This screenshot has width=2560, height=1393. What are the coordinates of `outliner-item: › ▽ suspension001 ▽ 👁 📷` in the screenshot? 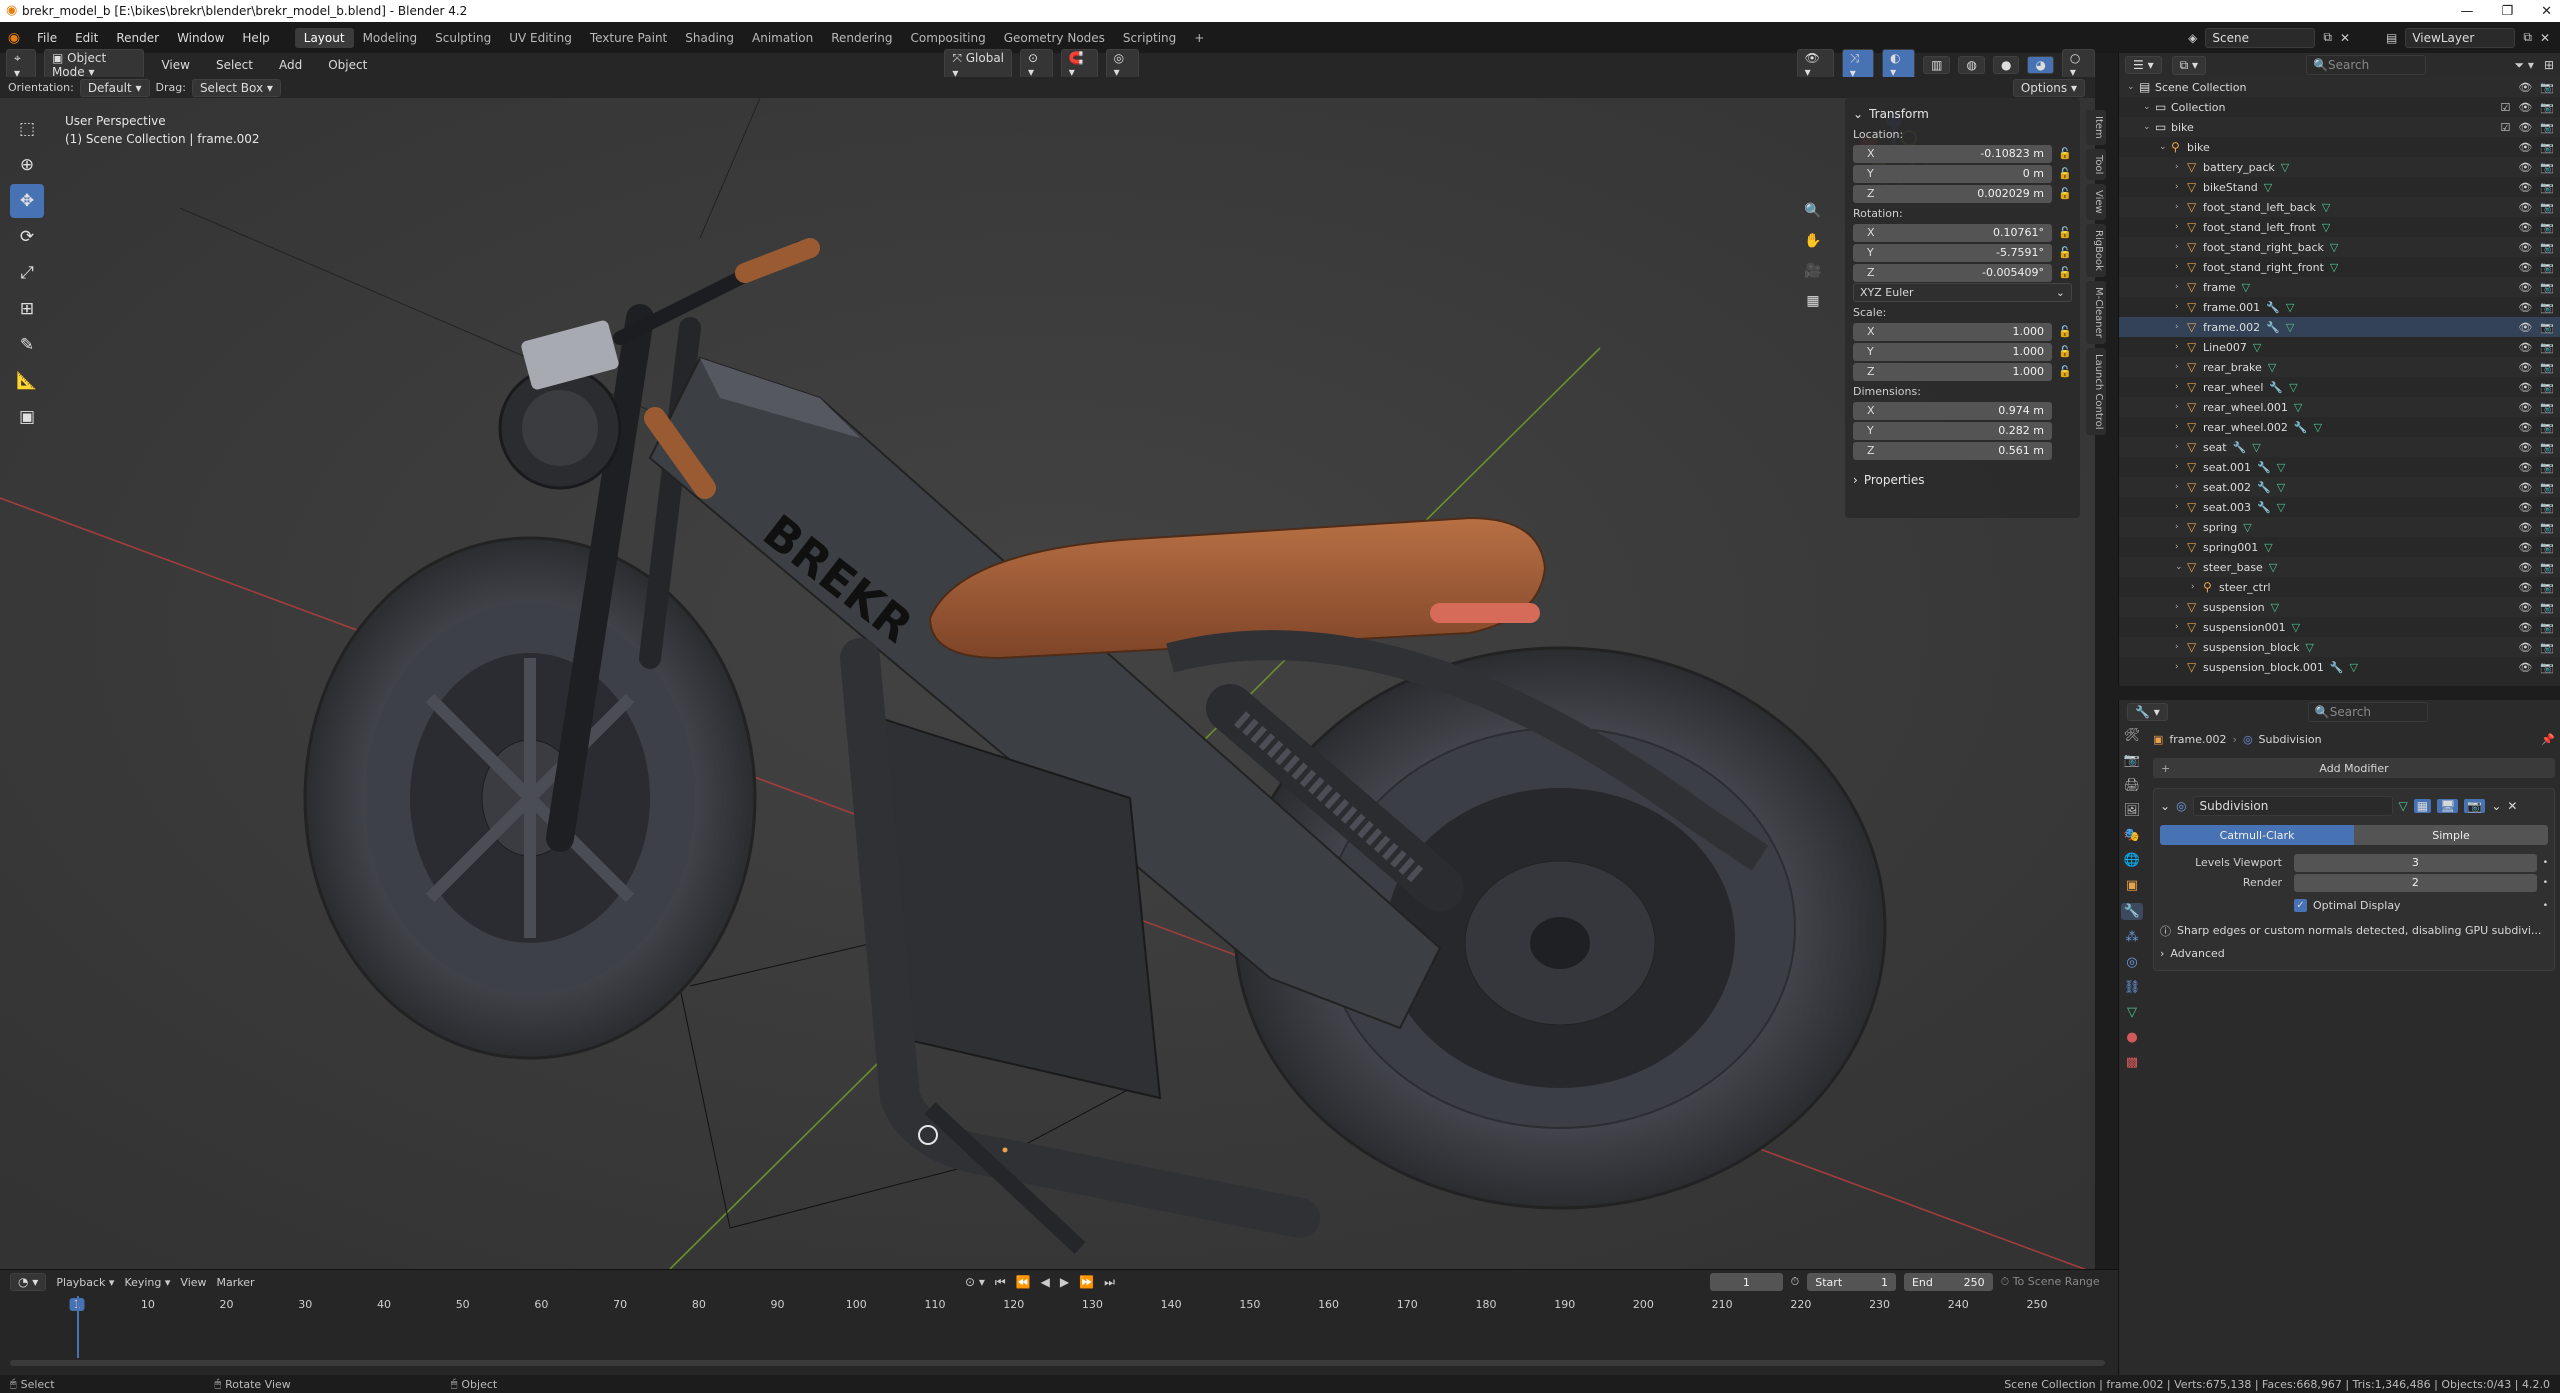 It's located at (2339, 627).